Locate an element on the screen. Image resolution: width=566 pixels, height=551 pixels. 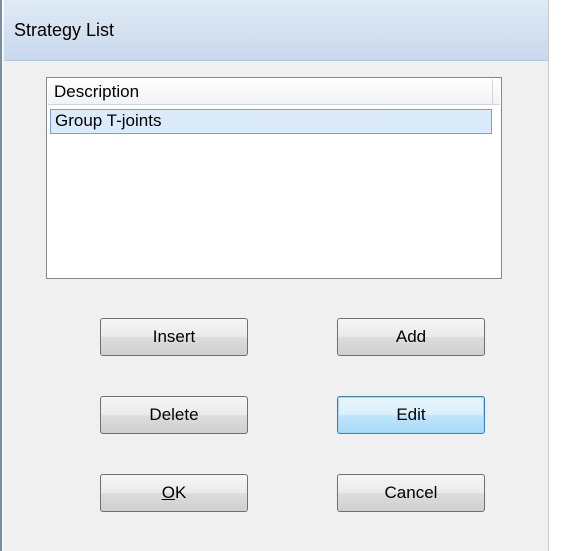
column-header-description: Description is located at coordinates (270, 91).